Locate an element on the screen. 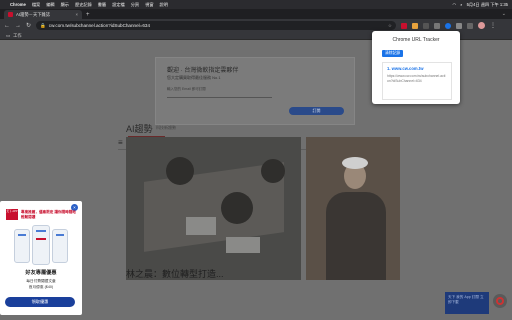 The image size is (512, 320). promo-tagline: 專業推薦，優惠限定 讓你隨時隨地 輕鬆閱讀 is located at coordinates (48, 214).